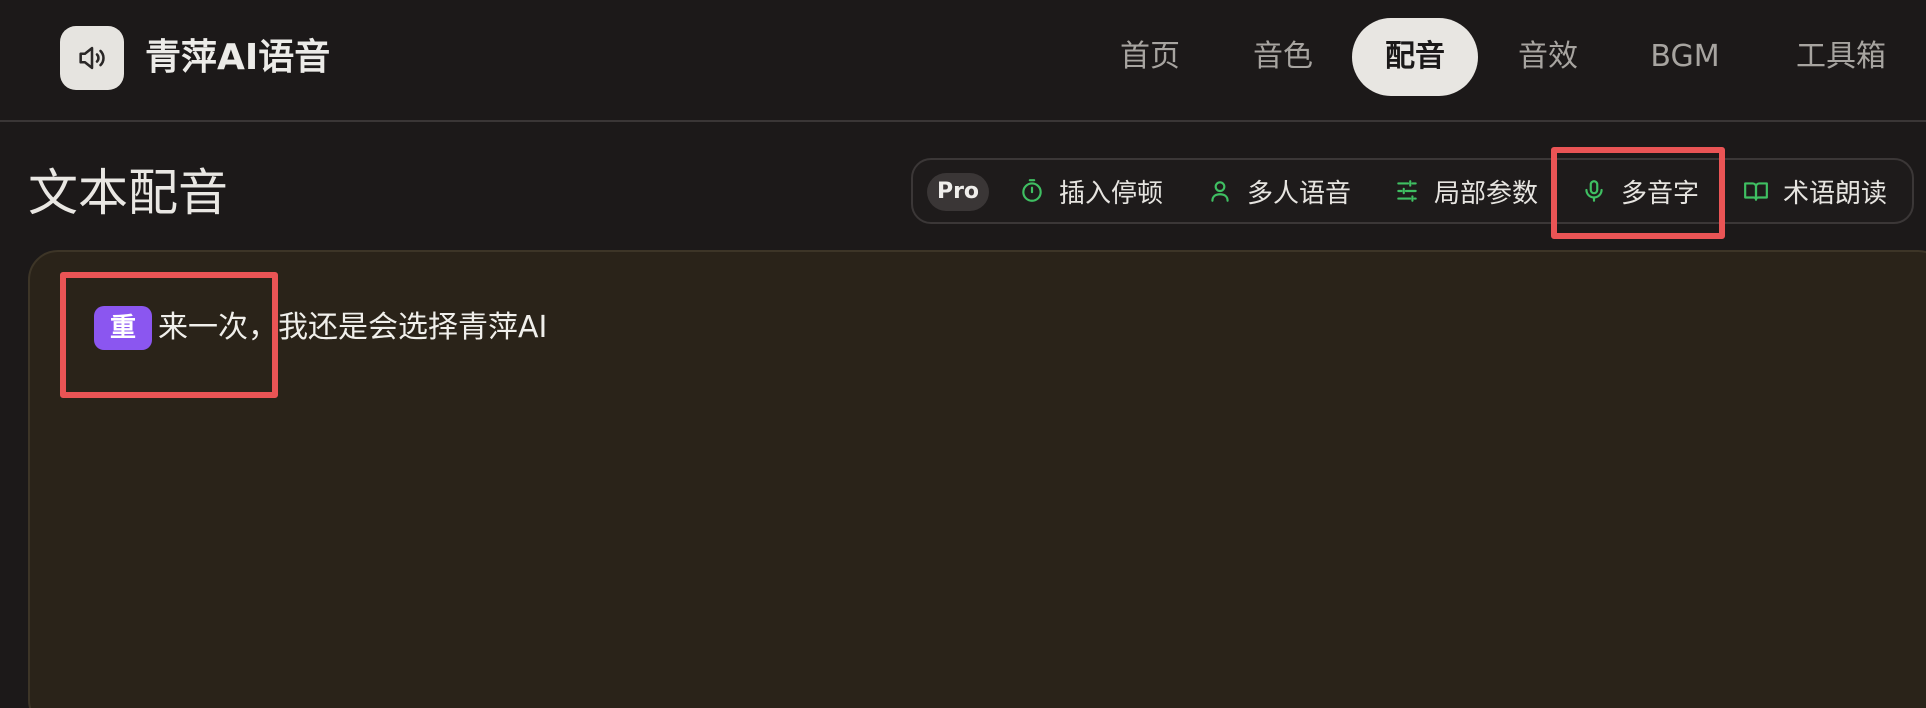 This screenshot has width=1926, height=708. I want to click on microphone-icon, so click(1594, 191).